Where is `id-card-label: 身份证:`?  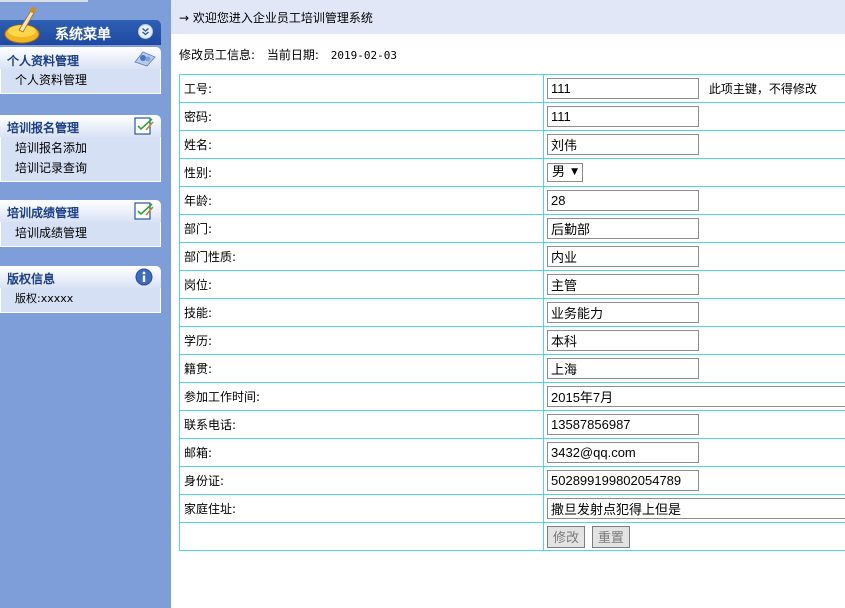 id-card-label: 身份证: is located at coordinates (361, 480).